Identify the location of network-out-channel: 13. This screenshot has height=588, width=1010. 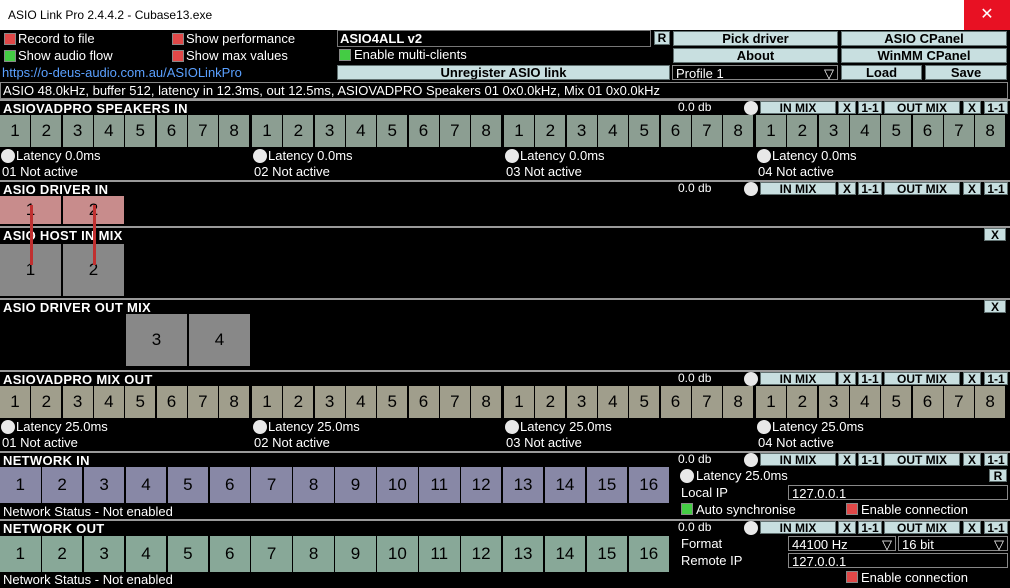
(523, 554).